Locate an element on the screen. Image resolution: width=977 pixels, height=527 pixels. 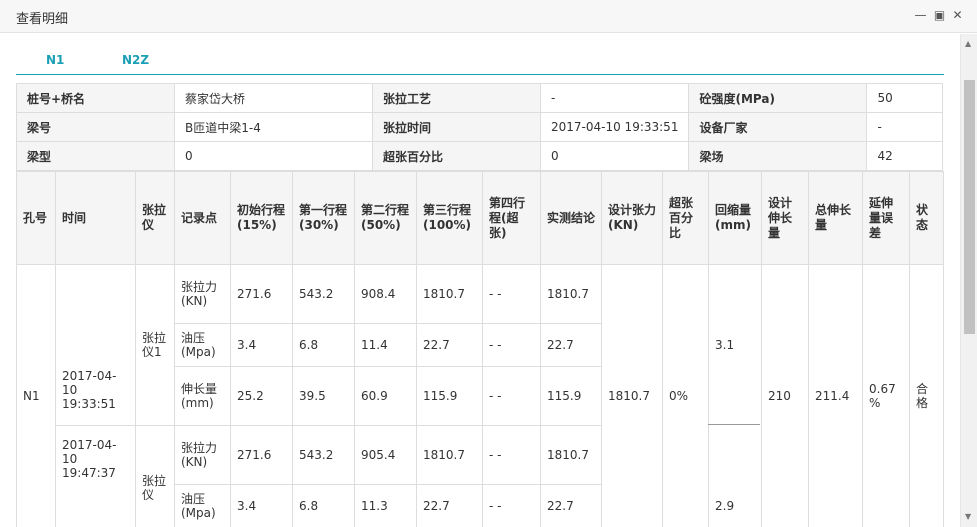
design-force-cell: 1810.7 is located at coordinates (632, 395).